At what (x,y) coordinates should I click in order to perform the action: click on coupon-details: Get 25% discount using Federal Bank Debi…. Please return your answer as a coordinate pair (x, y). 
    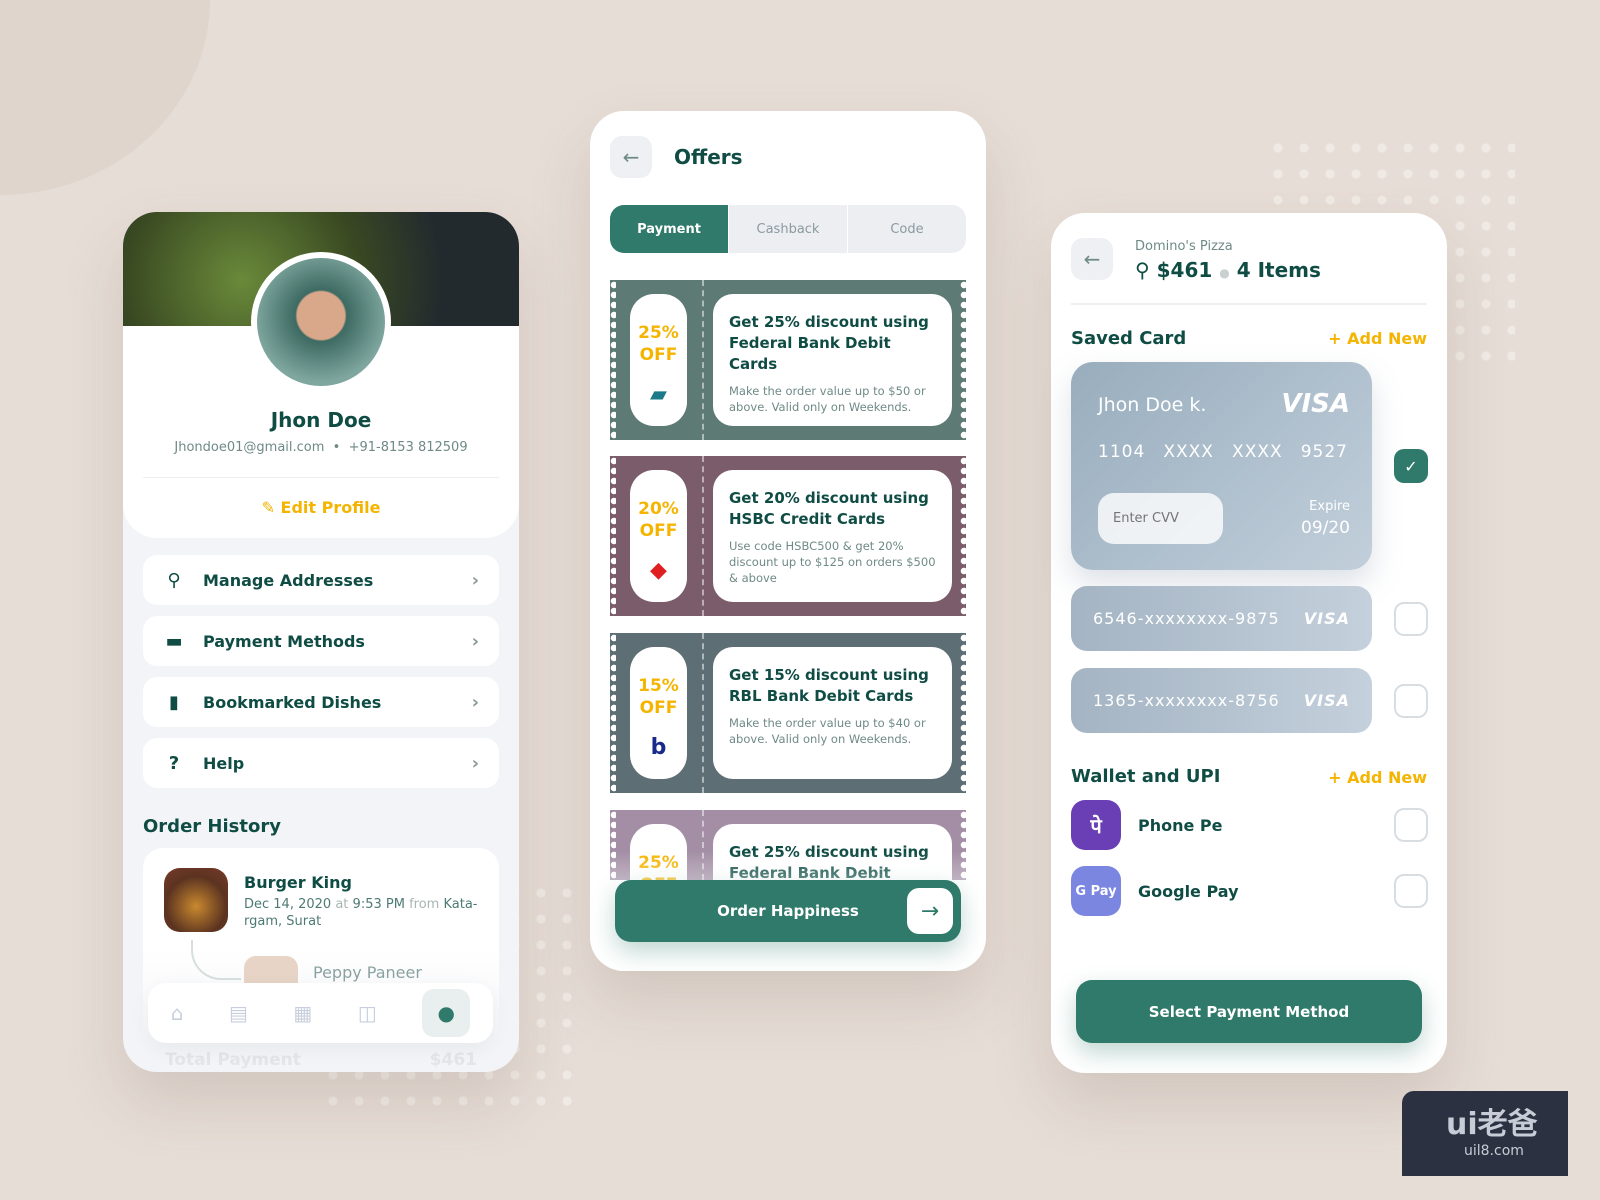
    Looking at the image, I should click on (832, 360).